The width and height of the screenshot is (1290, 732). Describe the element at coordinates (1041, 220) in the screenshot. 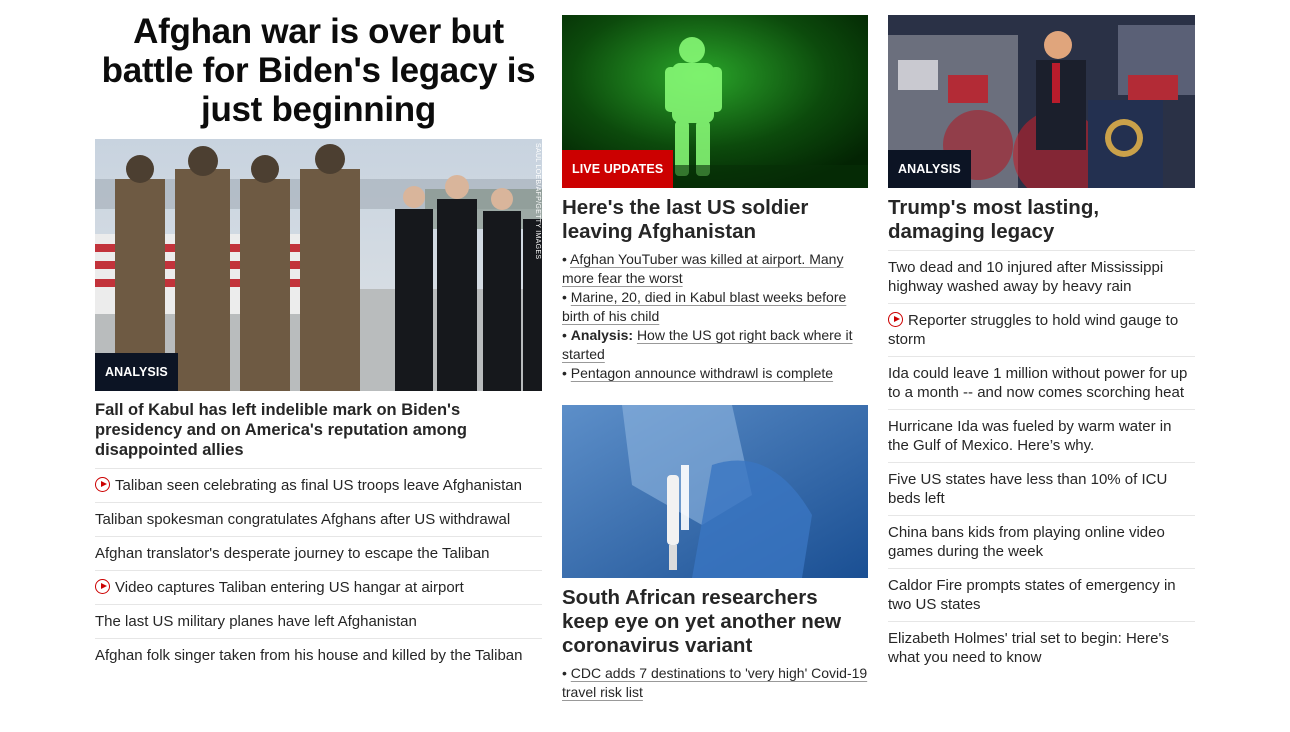

I see `trump-card-title: Trump's most lasting, damaging legacy` at that location.